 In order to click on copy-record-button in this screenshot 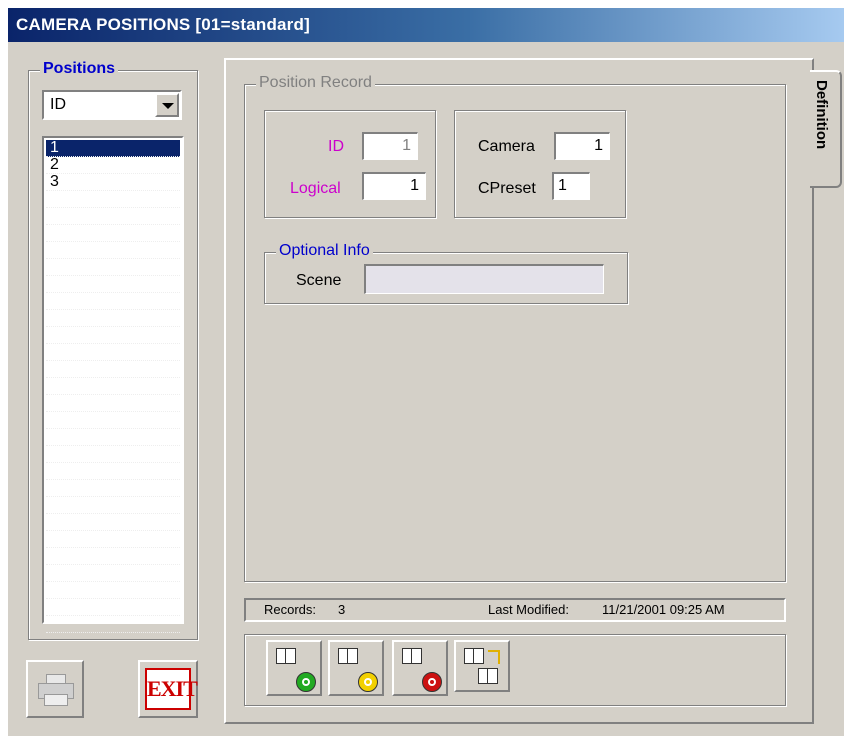, I will do `click(482, 666)`.